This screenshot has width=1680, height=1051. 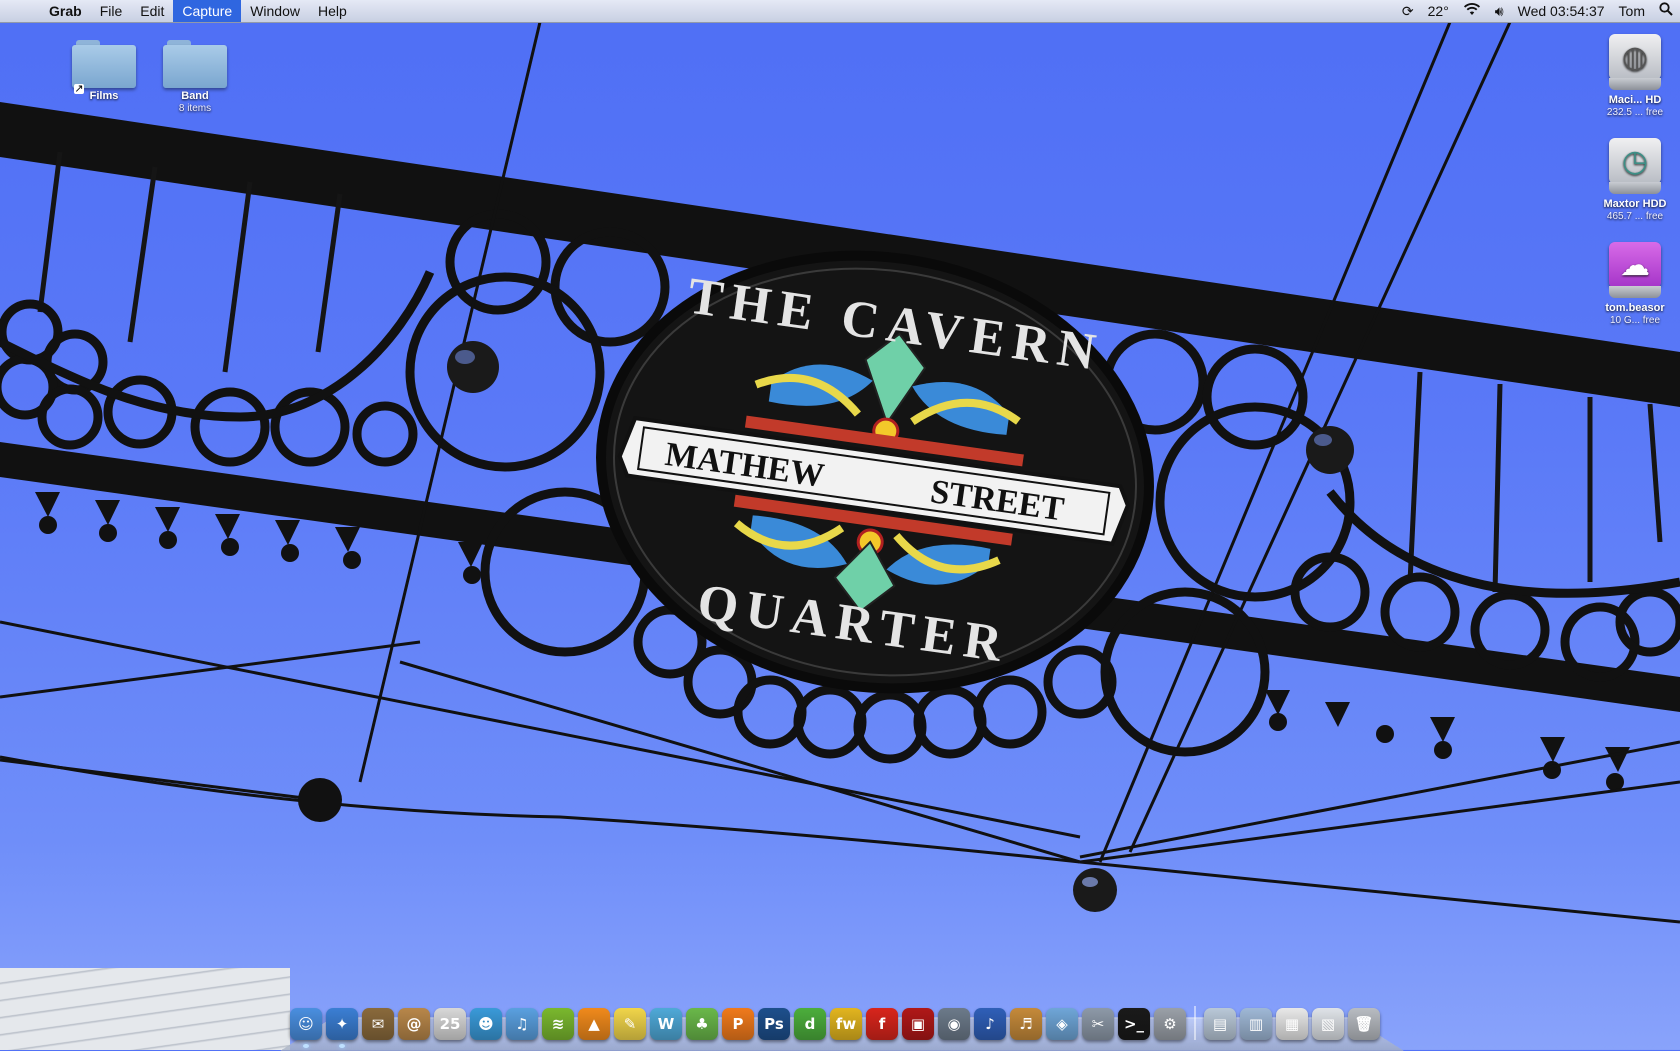 I want to click on wifi-icon, so click(x=1472, y=11).